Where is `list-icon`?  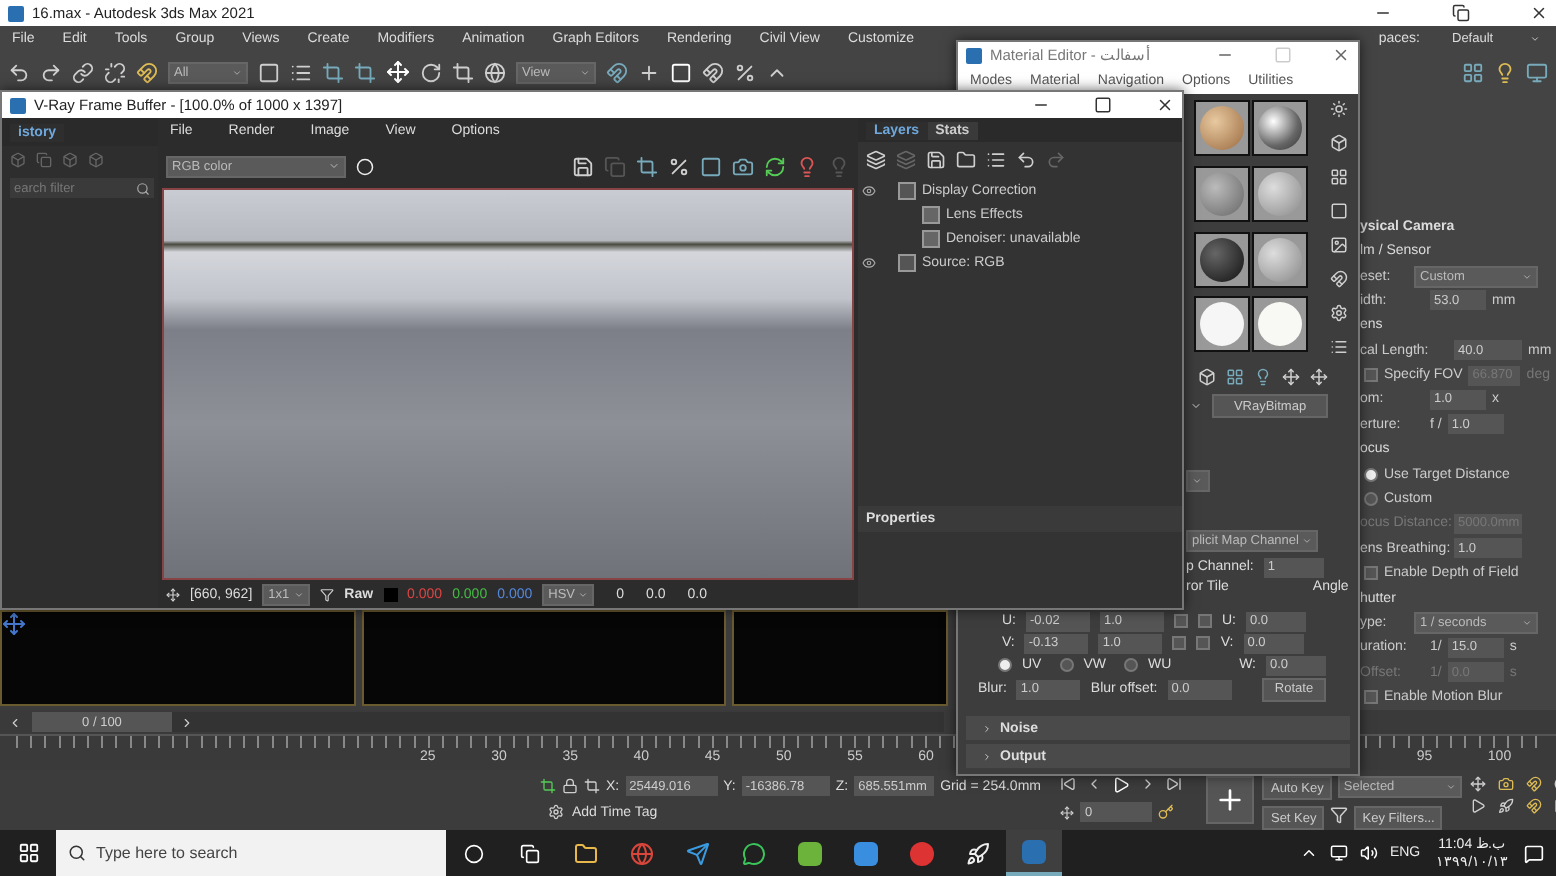 list-icon is located at coordinates (996, 160).